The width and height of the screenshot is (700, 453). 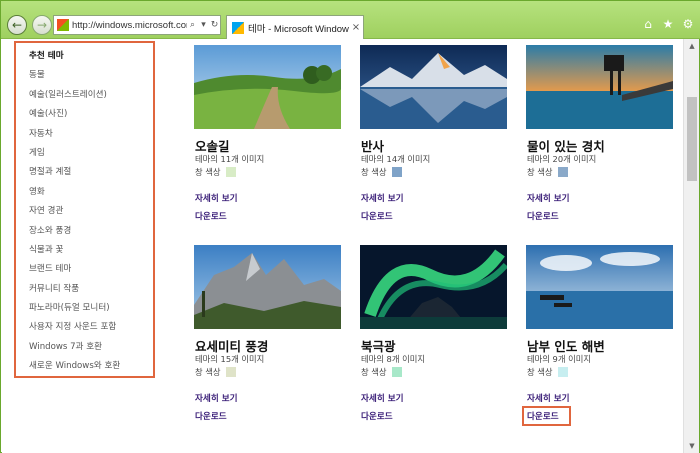 What do you see at coordinates (393, 359) in the screenshot?
I see `theme-image-count: 테마의 8개 이미지` at bounding box center [393, 359].